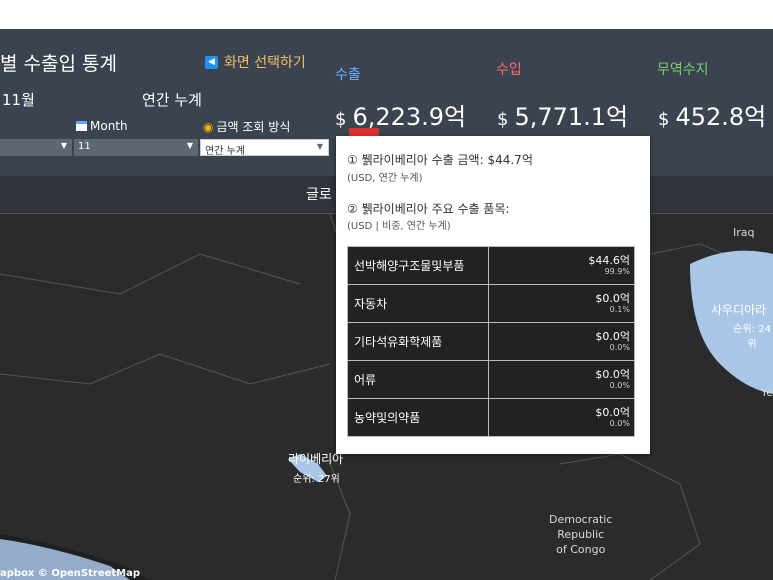 The height and width of the screenshot is (580, 773). Describe the element at coordinates (109, 126) in the screenshot. I see `month-label-text: Month` at that location.